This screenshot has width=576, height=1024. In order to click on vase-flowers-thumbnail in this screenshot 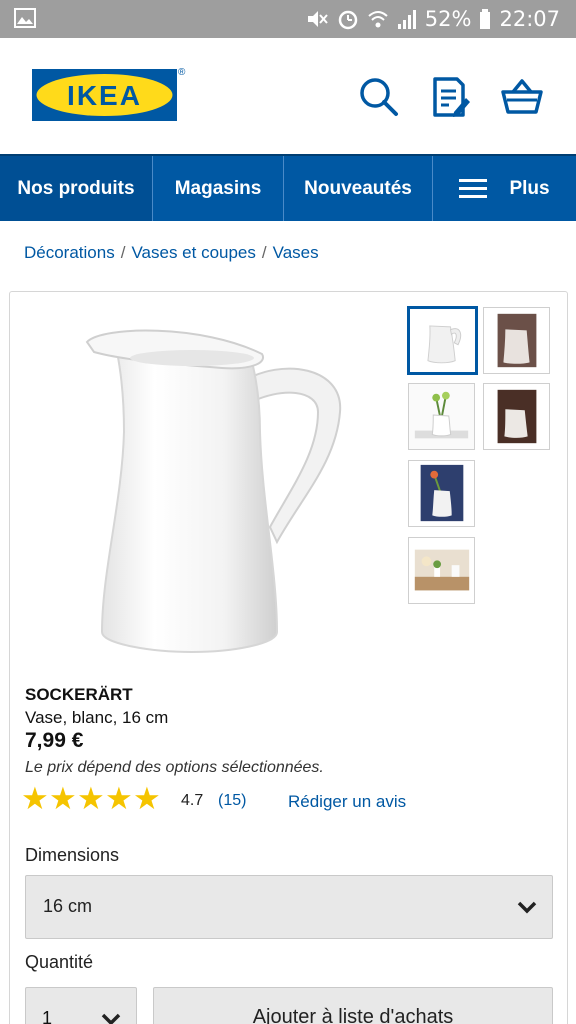, I will do `click(441, 416)`.